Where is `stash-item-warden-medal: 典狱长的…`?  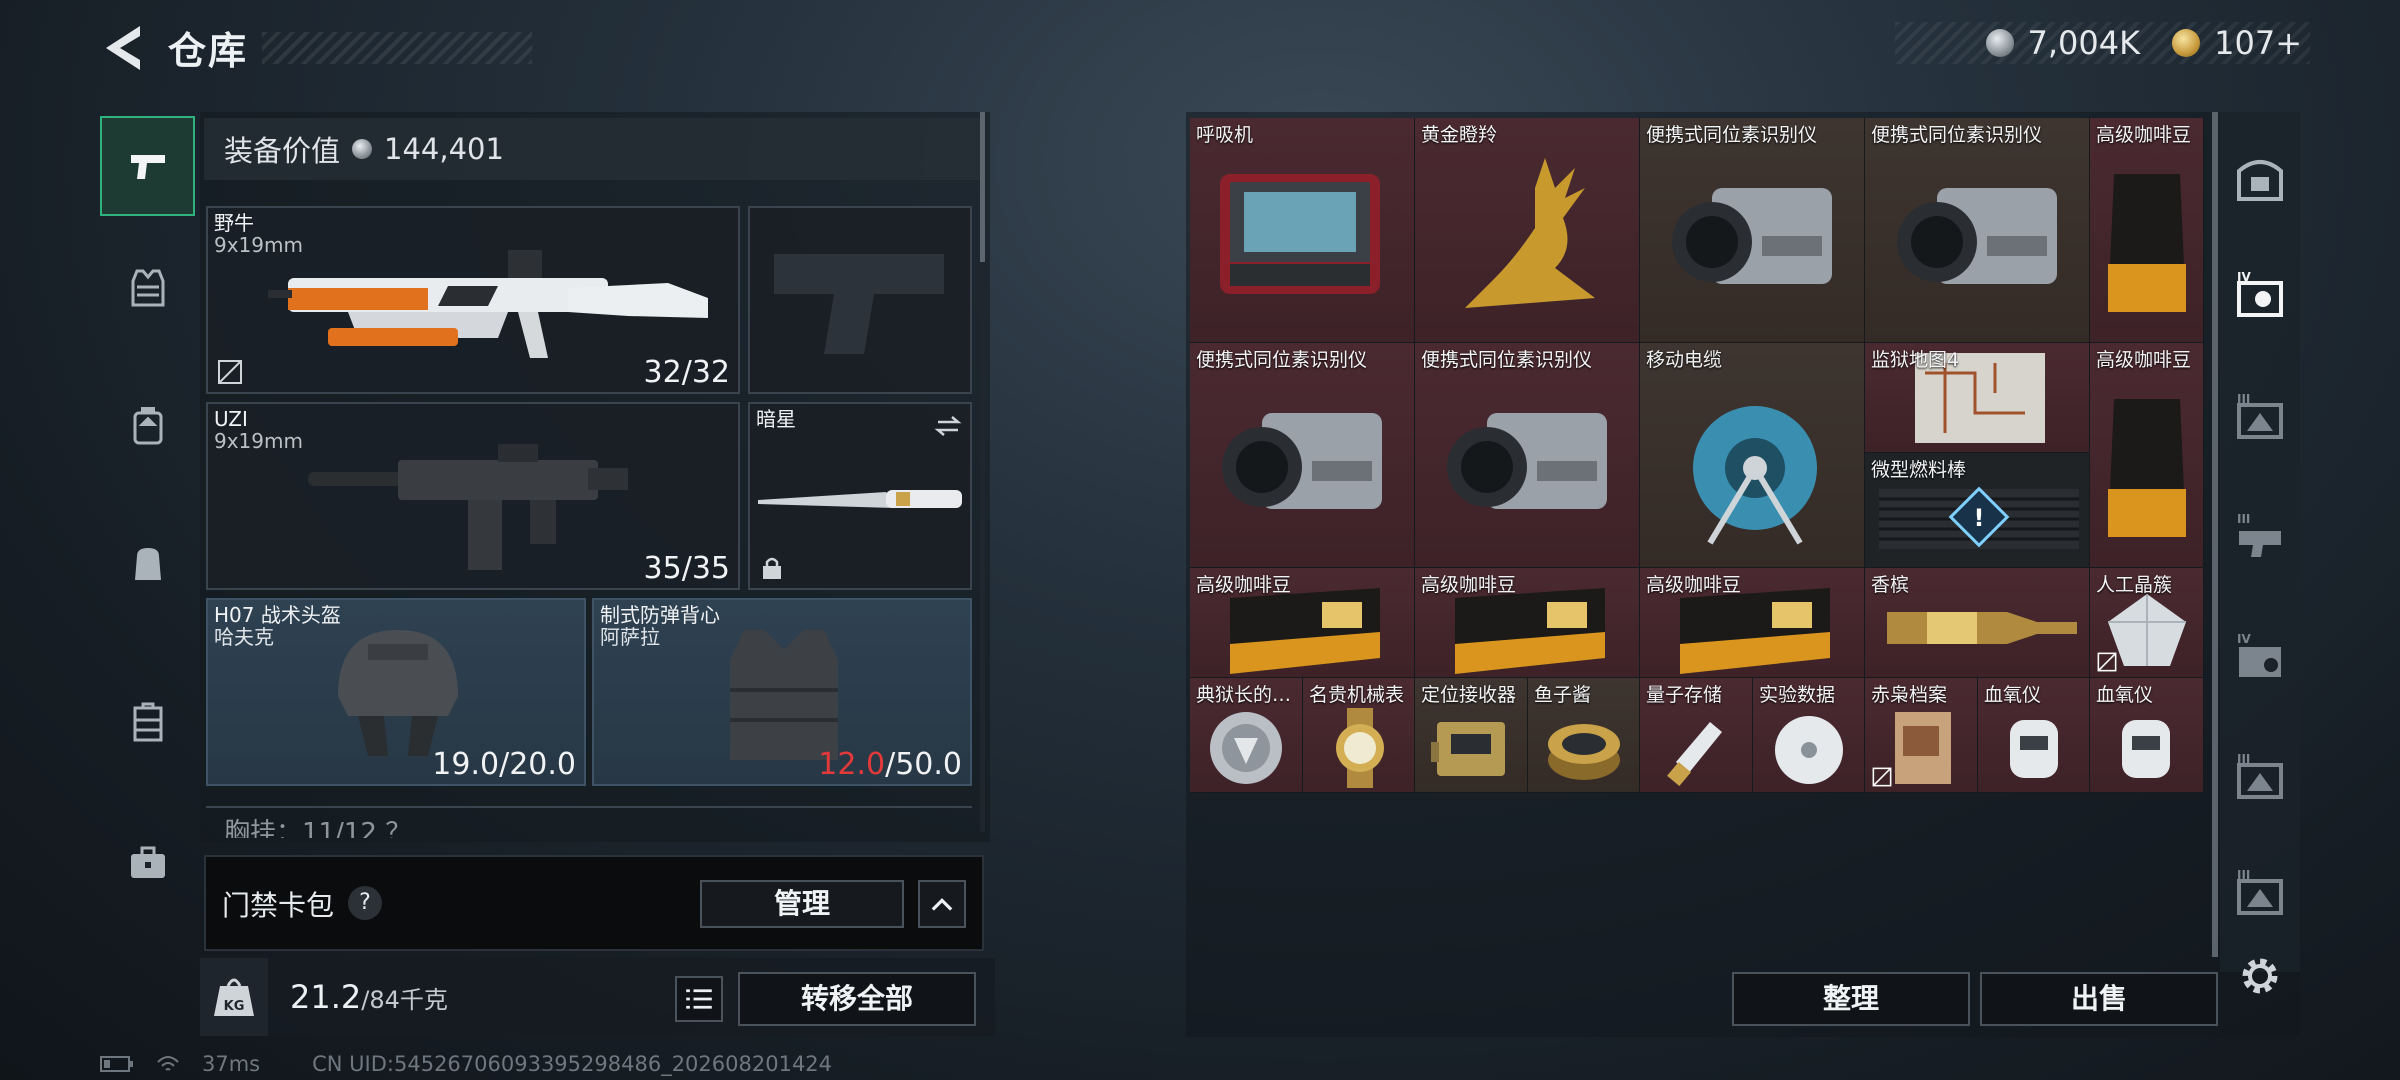 stash-item-warden-medal: 典狱长的… is located at coordinates (1246, 735).